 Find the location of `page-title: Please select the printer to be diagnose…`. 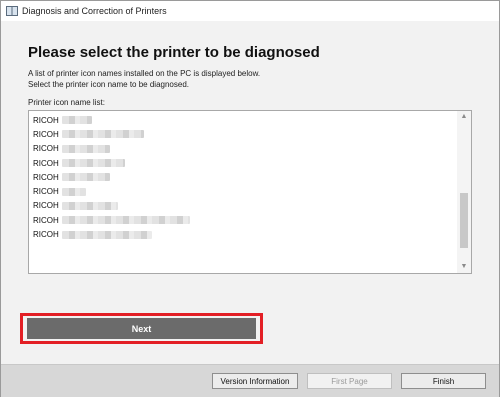

page-title: Please select the printer to be diagnose… is located at coordinates (174, 52).